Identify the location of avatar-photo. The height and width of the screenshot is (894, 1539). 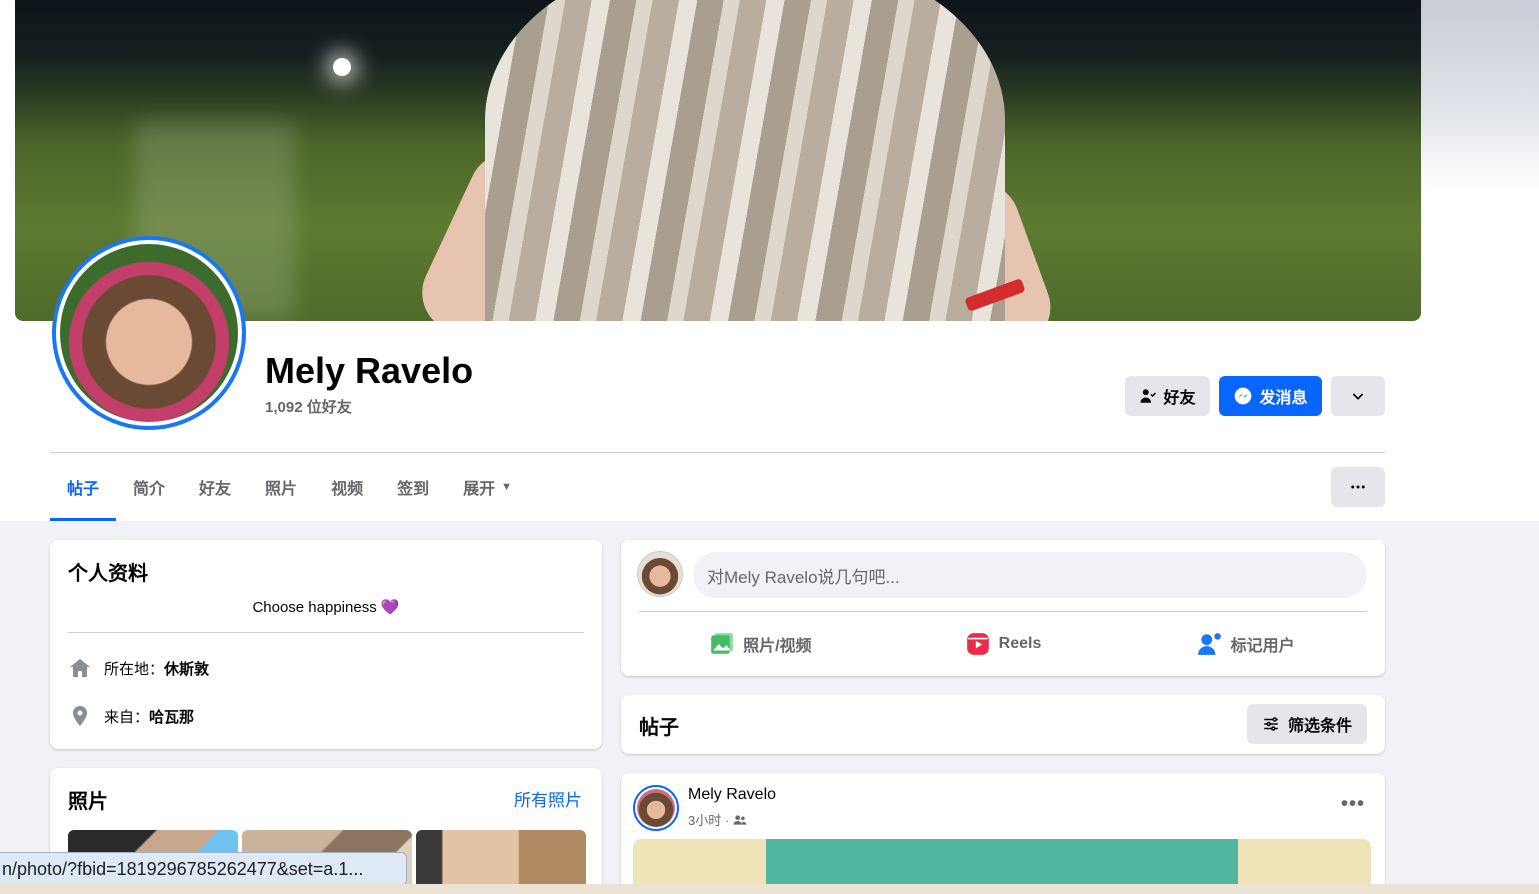
(149, 333).